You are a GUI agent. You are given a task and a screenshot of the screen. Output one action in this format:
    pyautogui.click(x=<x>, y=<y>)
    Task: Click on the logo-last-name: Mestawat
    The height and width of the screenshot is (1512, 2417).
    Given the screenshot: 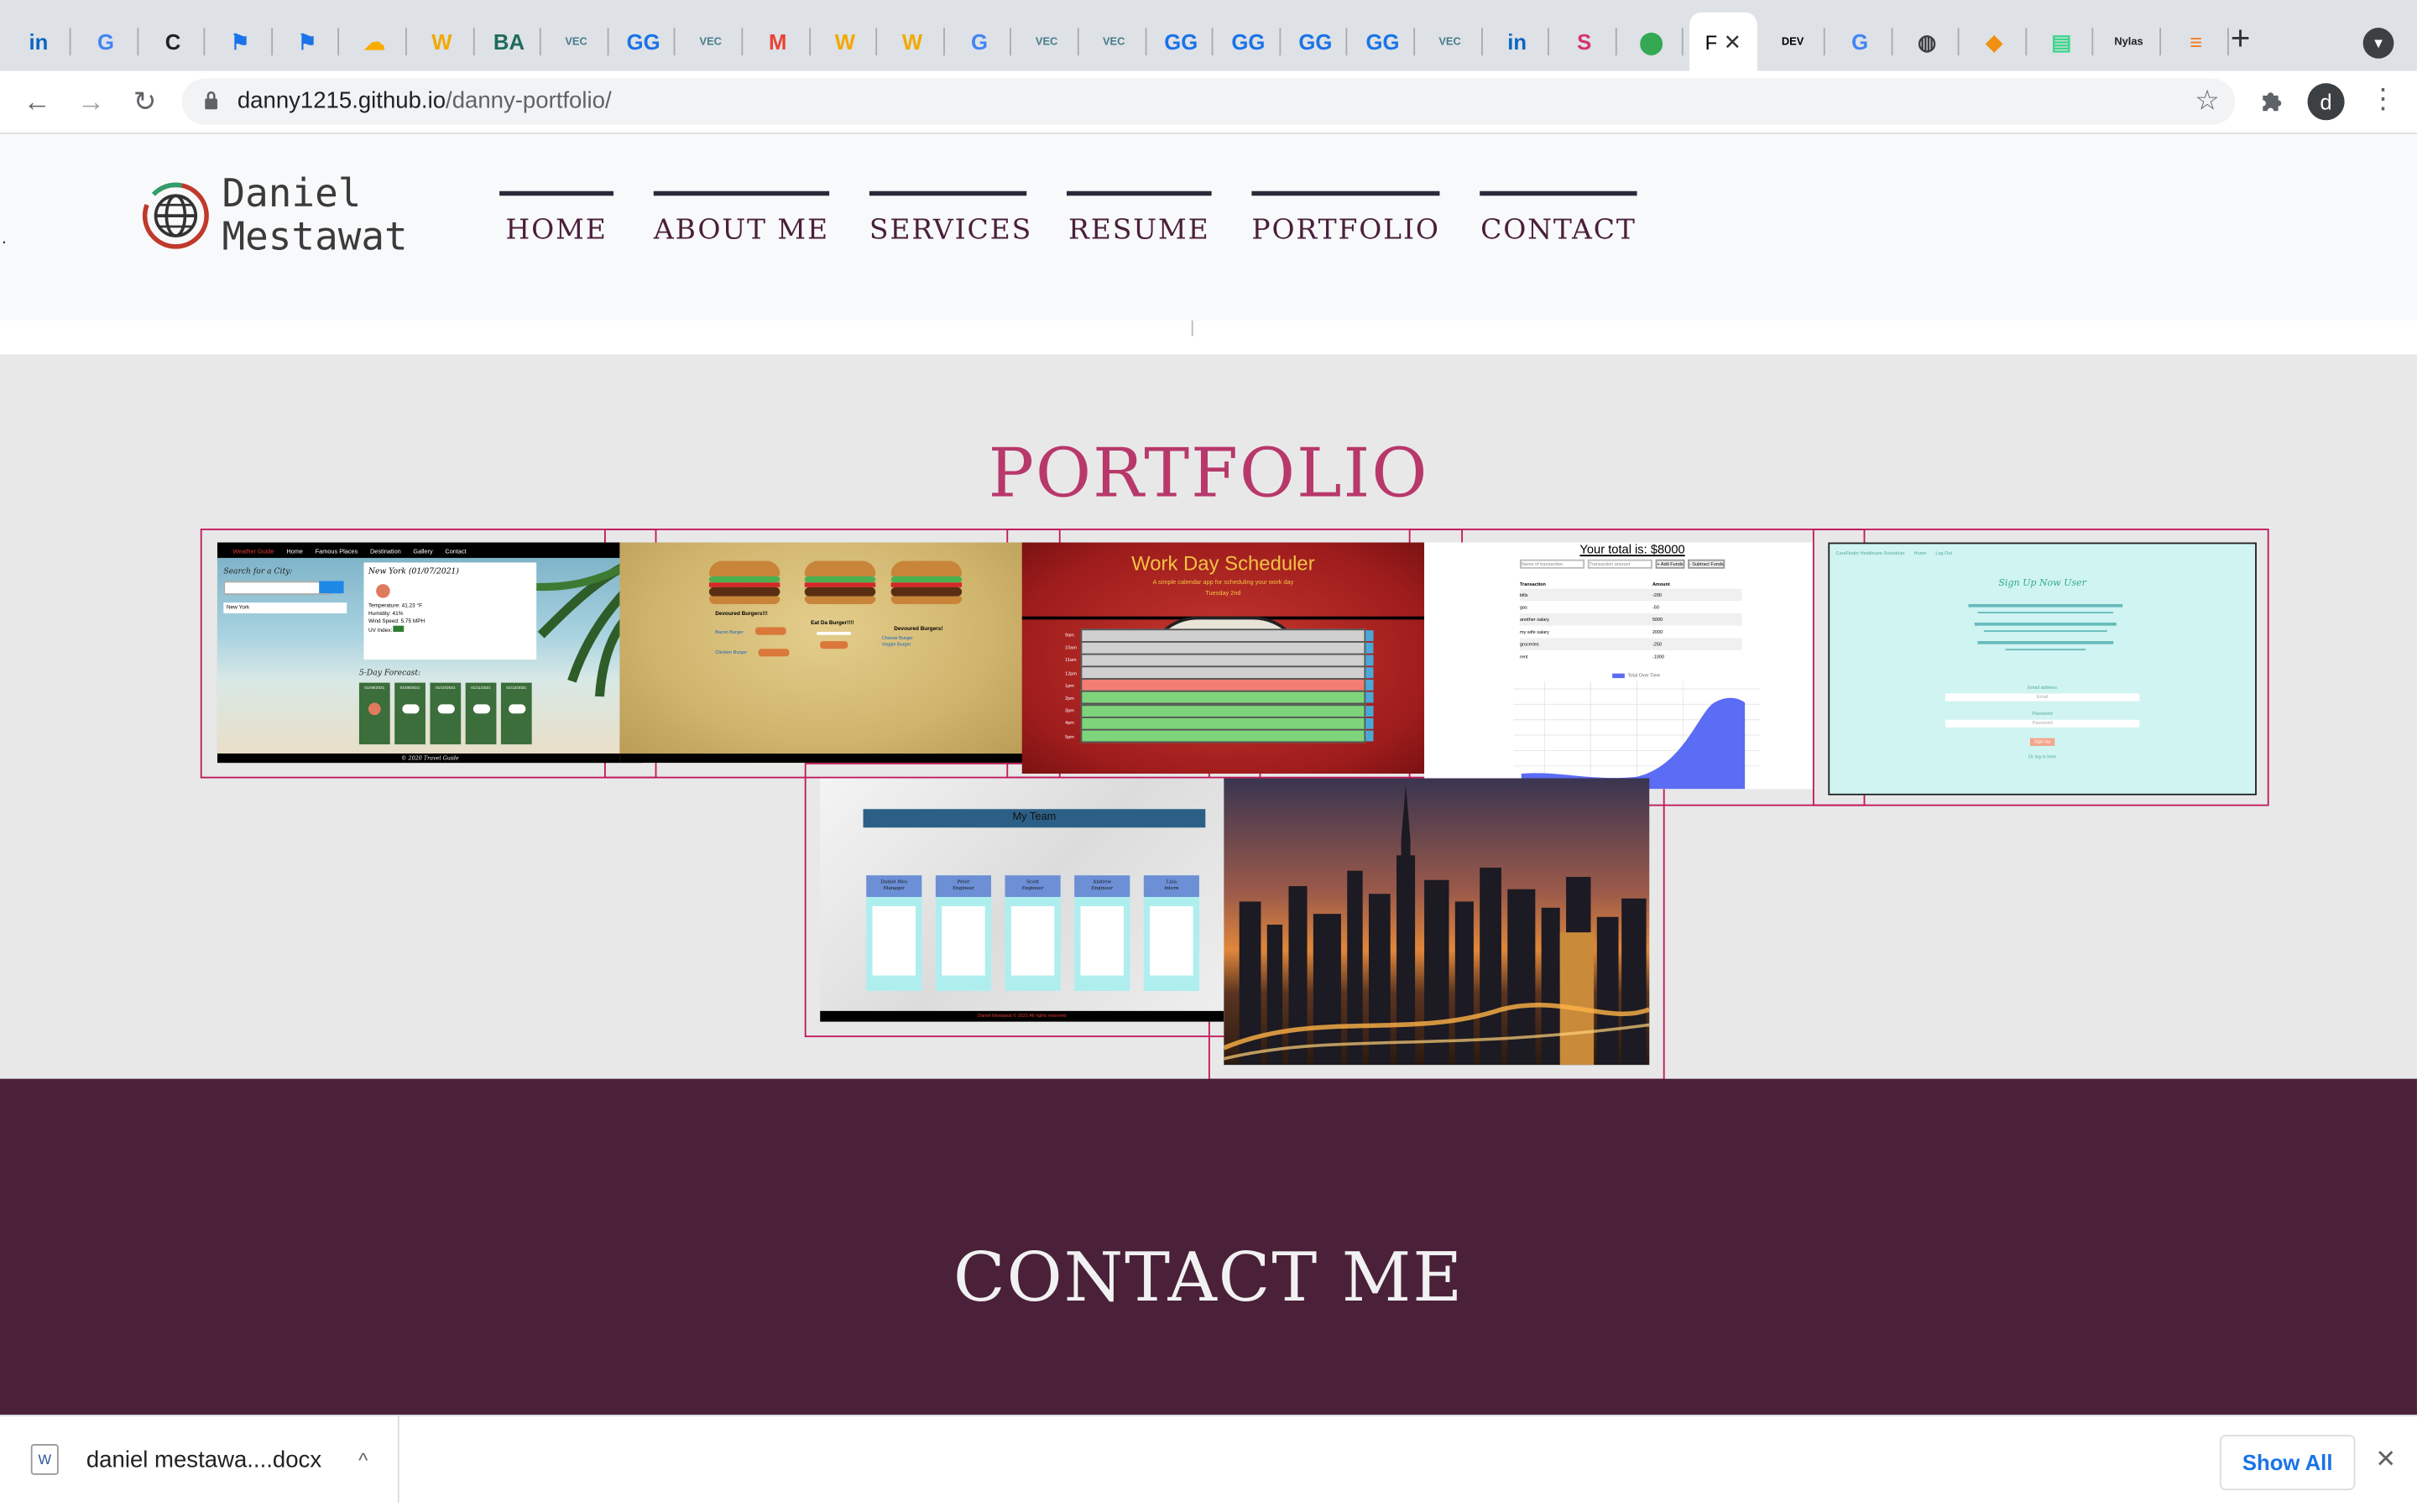 What is the action you would take?
    pyautogui.click(x=315, y=237)
    